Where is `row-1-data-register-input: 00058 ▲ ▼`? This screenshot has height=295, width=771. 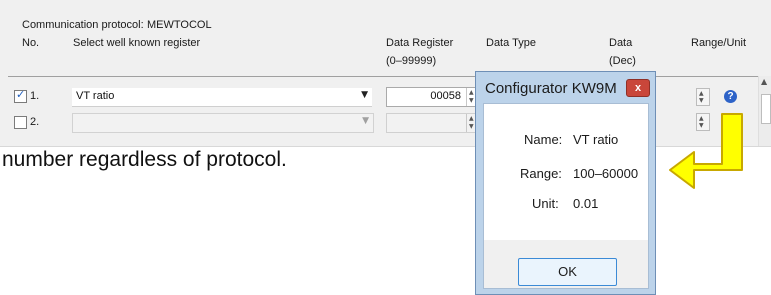
row-1-data-register-input: 00058 ▲ ▼ is located at coordinates (433, 97).